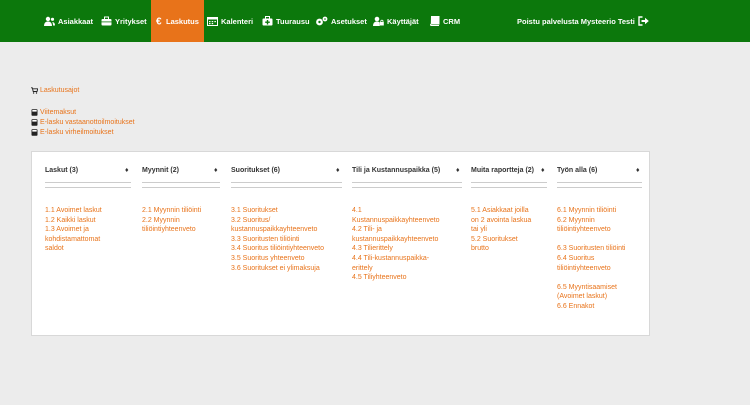 The height and width of the screenshot is (405, 750). I want to click on report-link: tai yli, so click(501, 230).